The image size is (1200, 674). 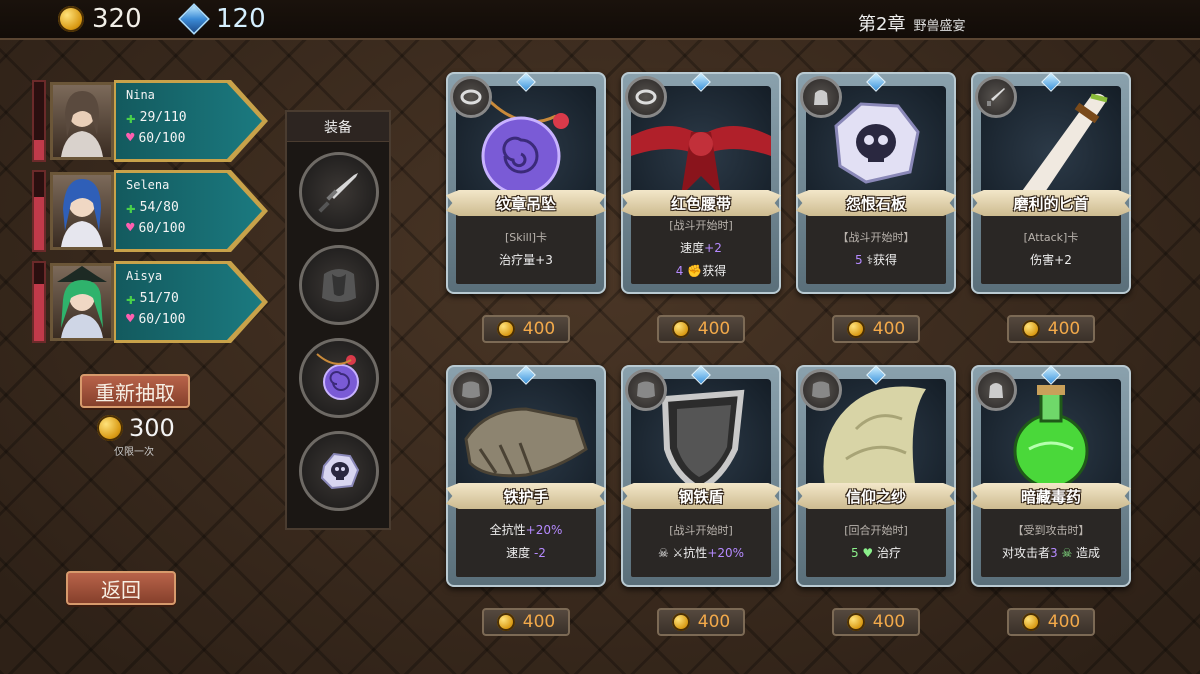 I want to click on member-name: Selena, so click(x=148, y=185).